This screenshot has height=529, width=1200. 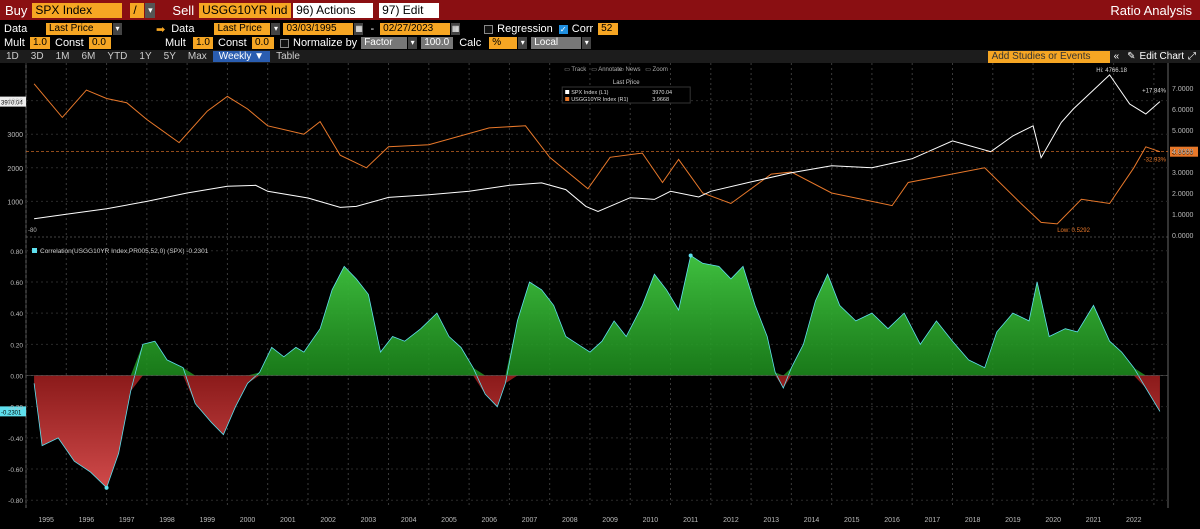 What do you see at coordinates (525, 29) in the screenshot?
I see `regression-label: Regression` at bounding box center [525, 29].